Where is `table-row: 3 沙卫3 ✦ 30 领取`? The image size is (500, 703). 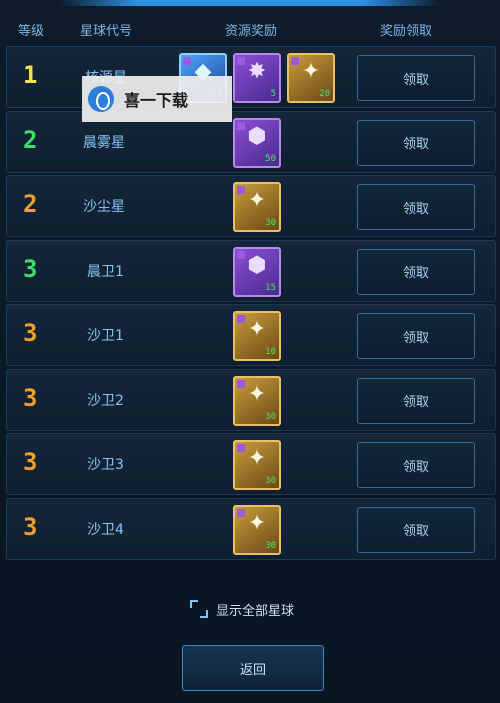 table-row: 3 沙卫3 ✦ 30 领取 is located at coordinates (251, 464).